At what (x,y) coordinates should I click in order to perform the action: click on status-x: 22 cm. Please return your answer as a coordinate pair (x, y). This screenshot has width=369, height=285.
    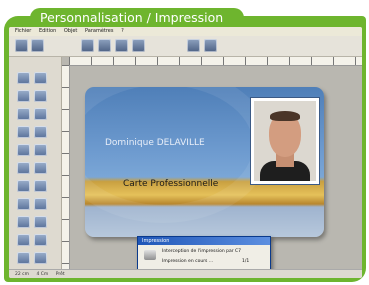
    Looking at the image, I should click on (22, 274).